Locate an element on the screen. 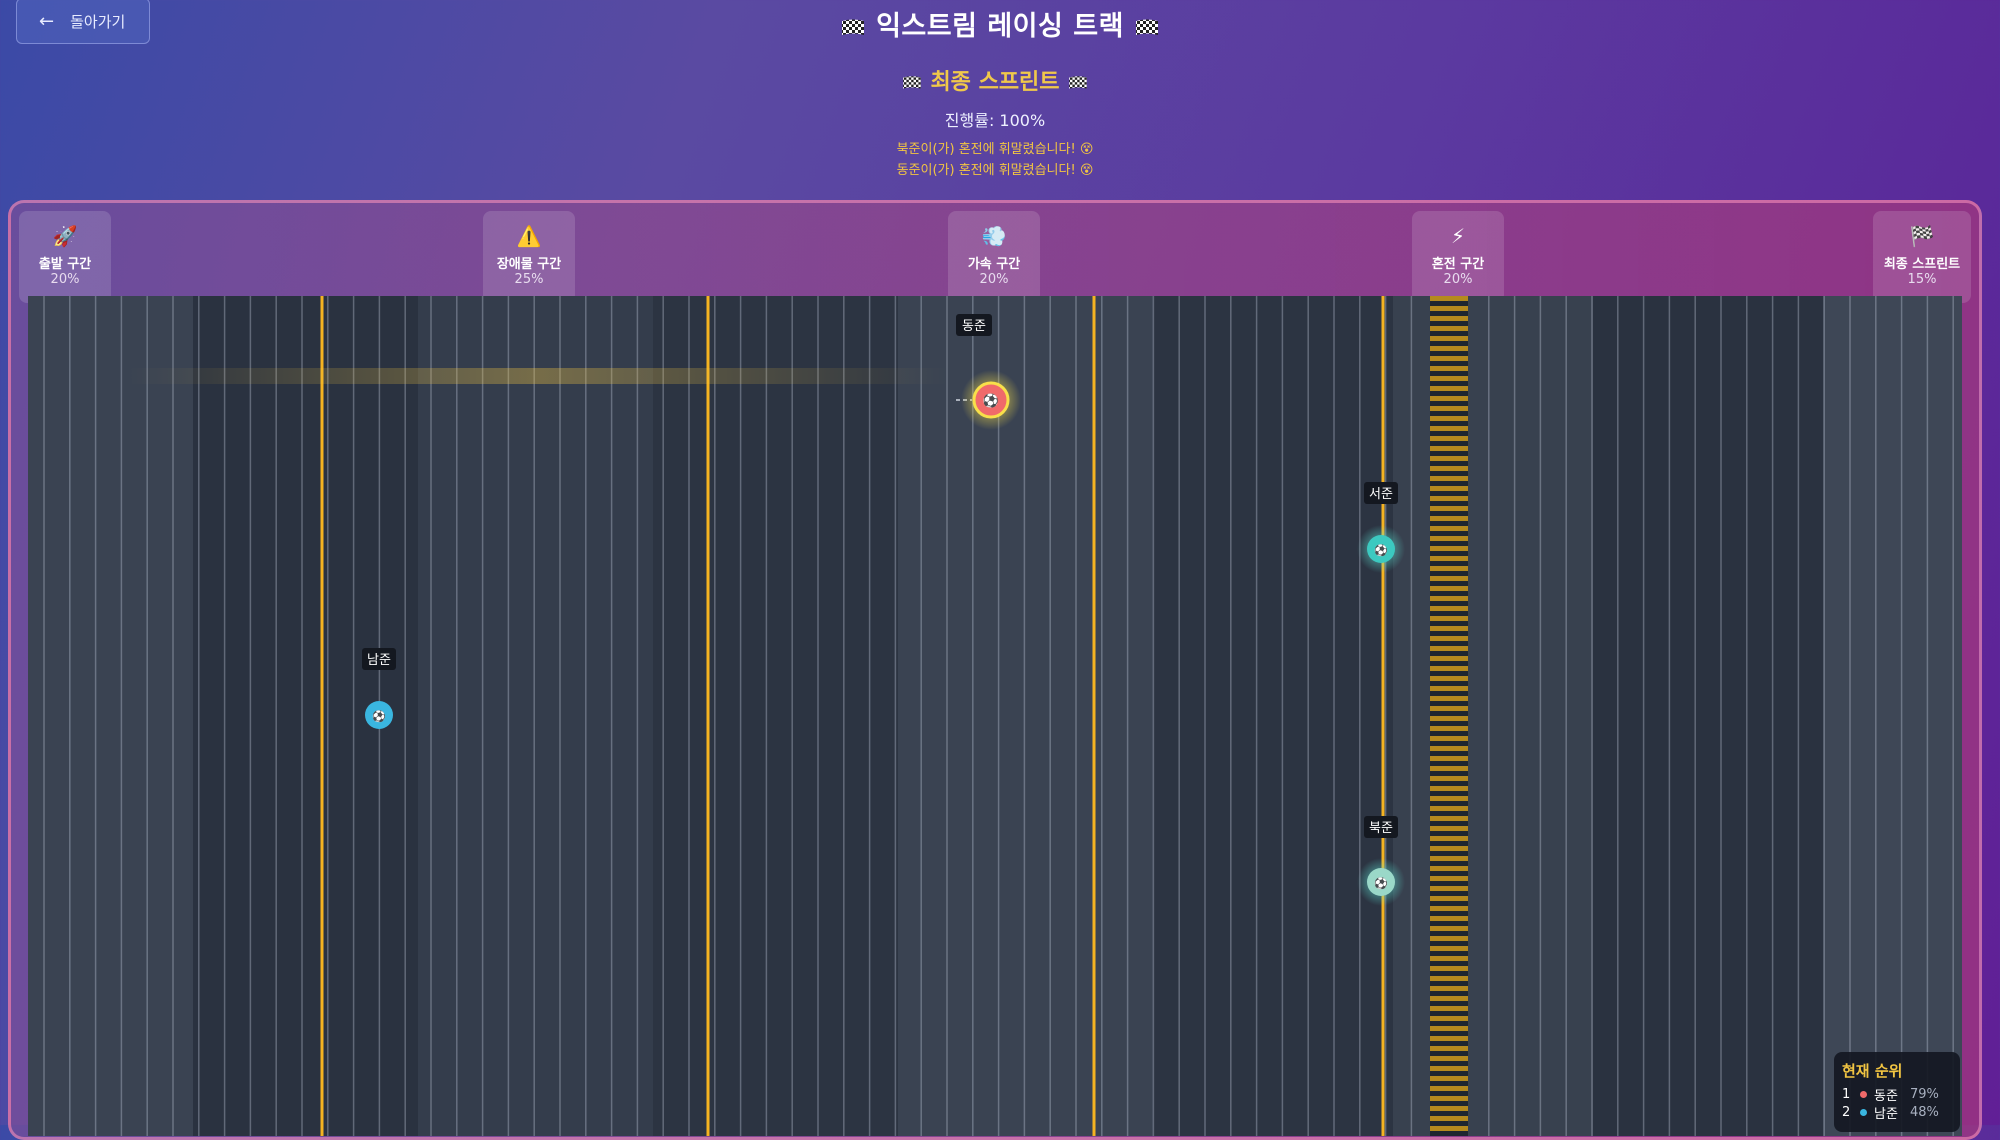  checkered-flag-icon: 🏁 is located at coordinates (1922, 236).